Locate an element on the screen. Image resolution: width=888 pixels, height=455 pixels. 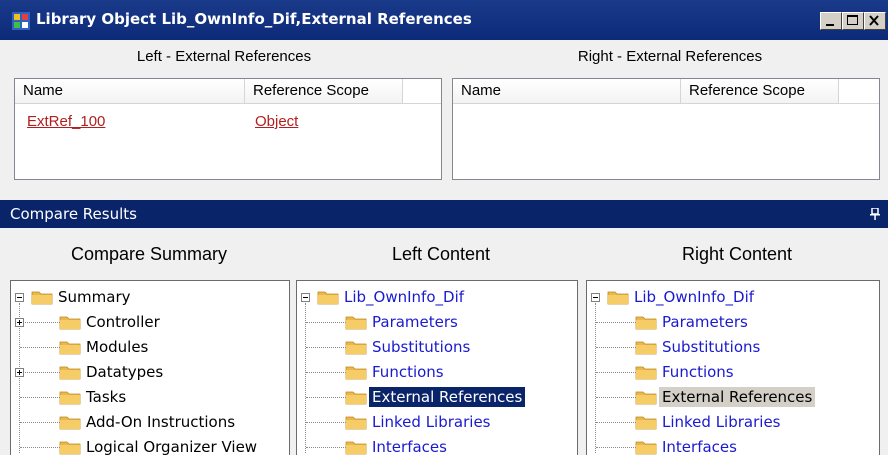
tree-item-label: Add-On Instructions is located at coordinates (161, 422).